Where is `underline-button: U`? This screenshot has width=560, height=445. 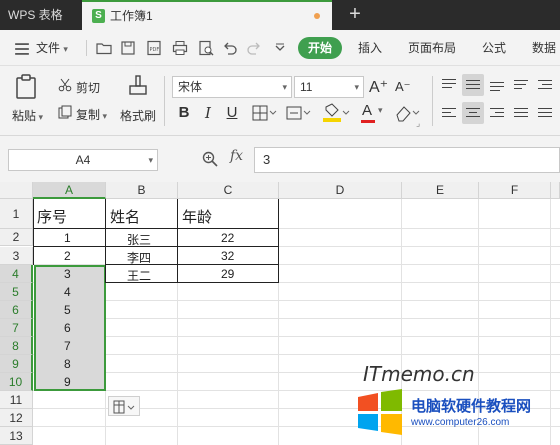 underline-button: U is located at coordinates (232, 113).